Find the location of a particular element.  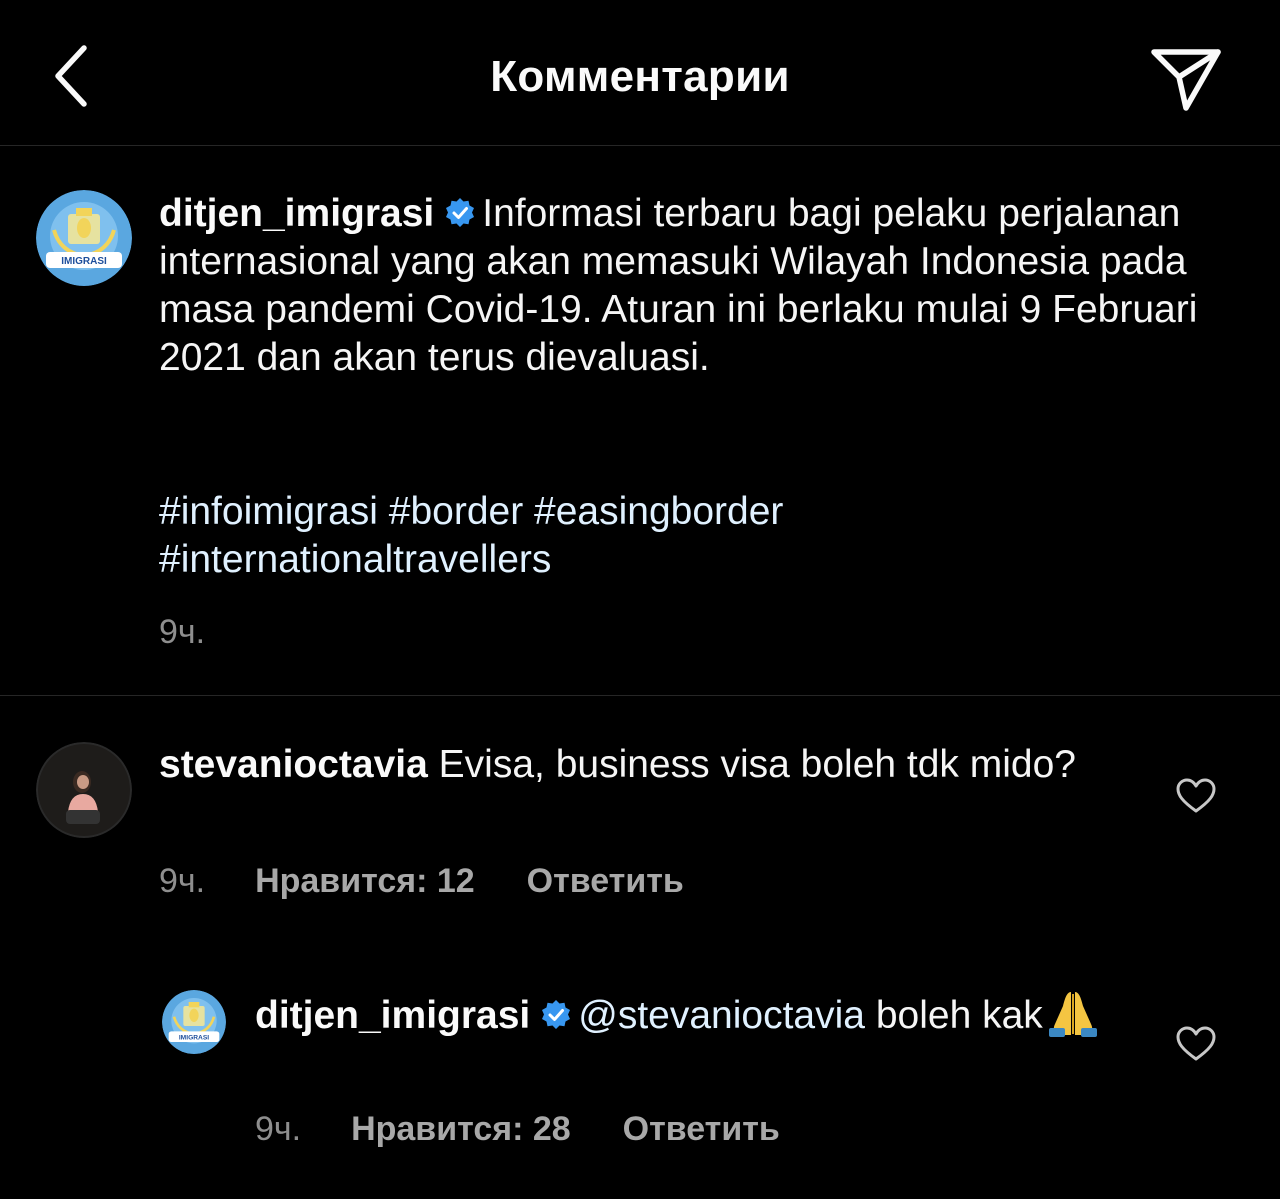

caption-timestamp: 9ч. is located at coordinates (182, 632).